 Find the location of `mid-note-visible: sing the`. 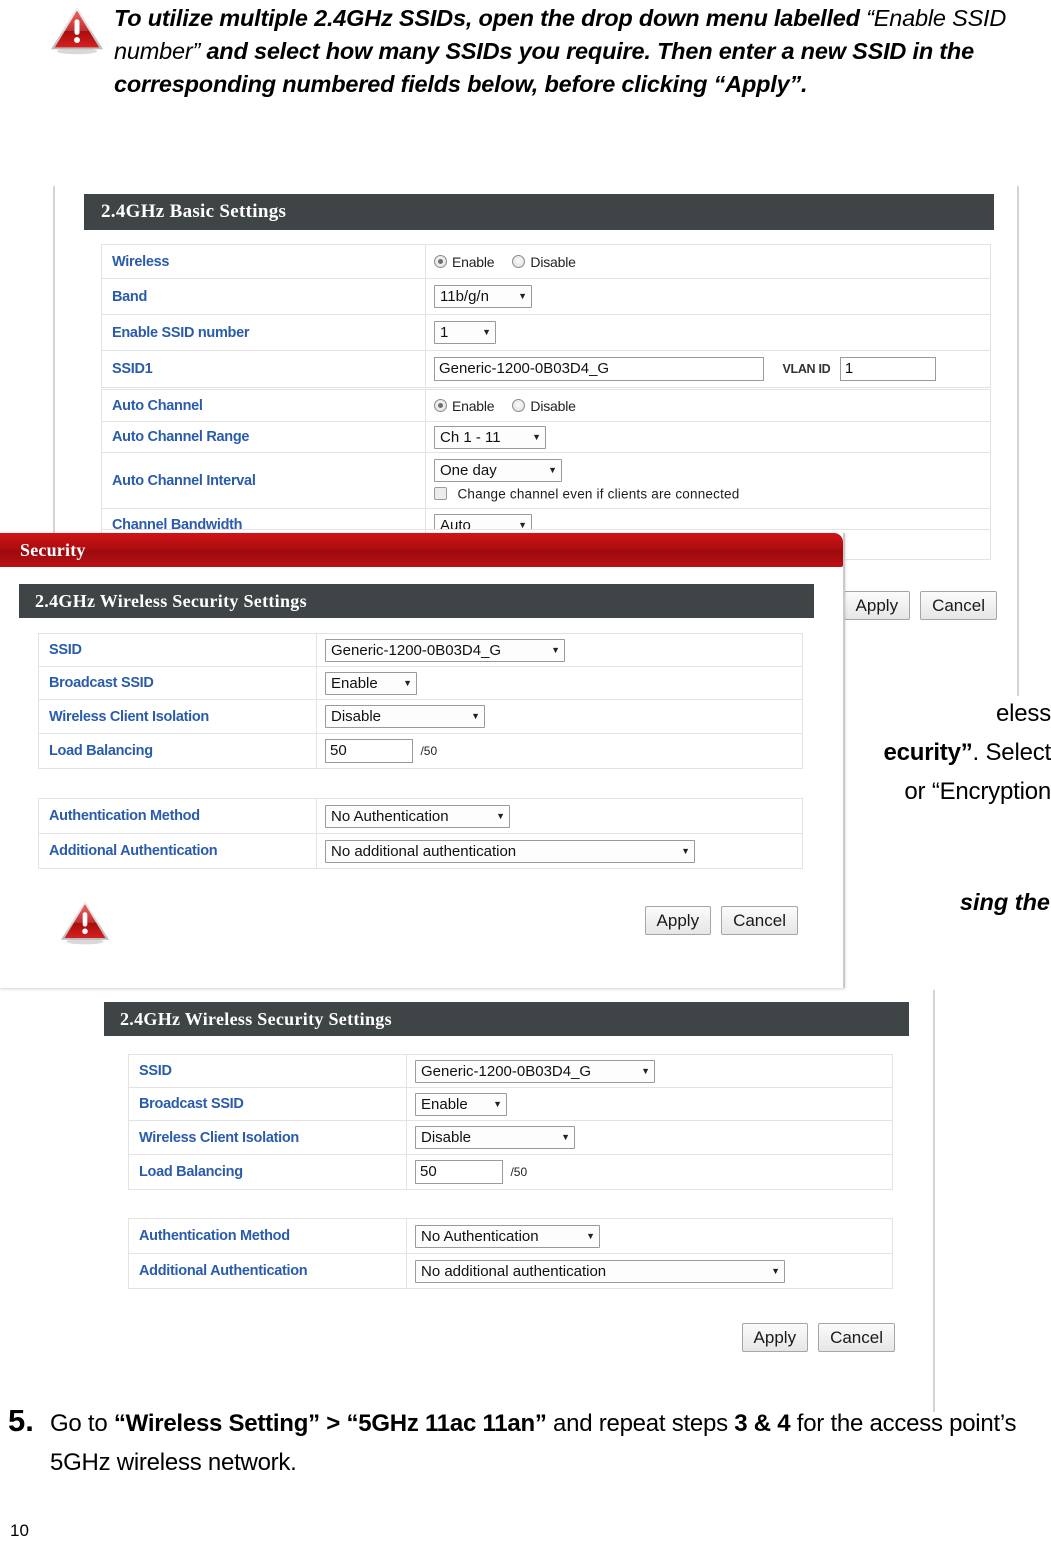

mid-note-visible: sing the is located at coordinates (1004, 902).